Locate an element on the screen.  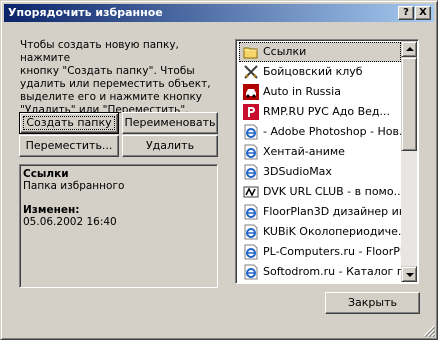
arrow-up-icon is located at coordinates (410, 49).